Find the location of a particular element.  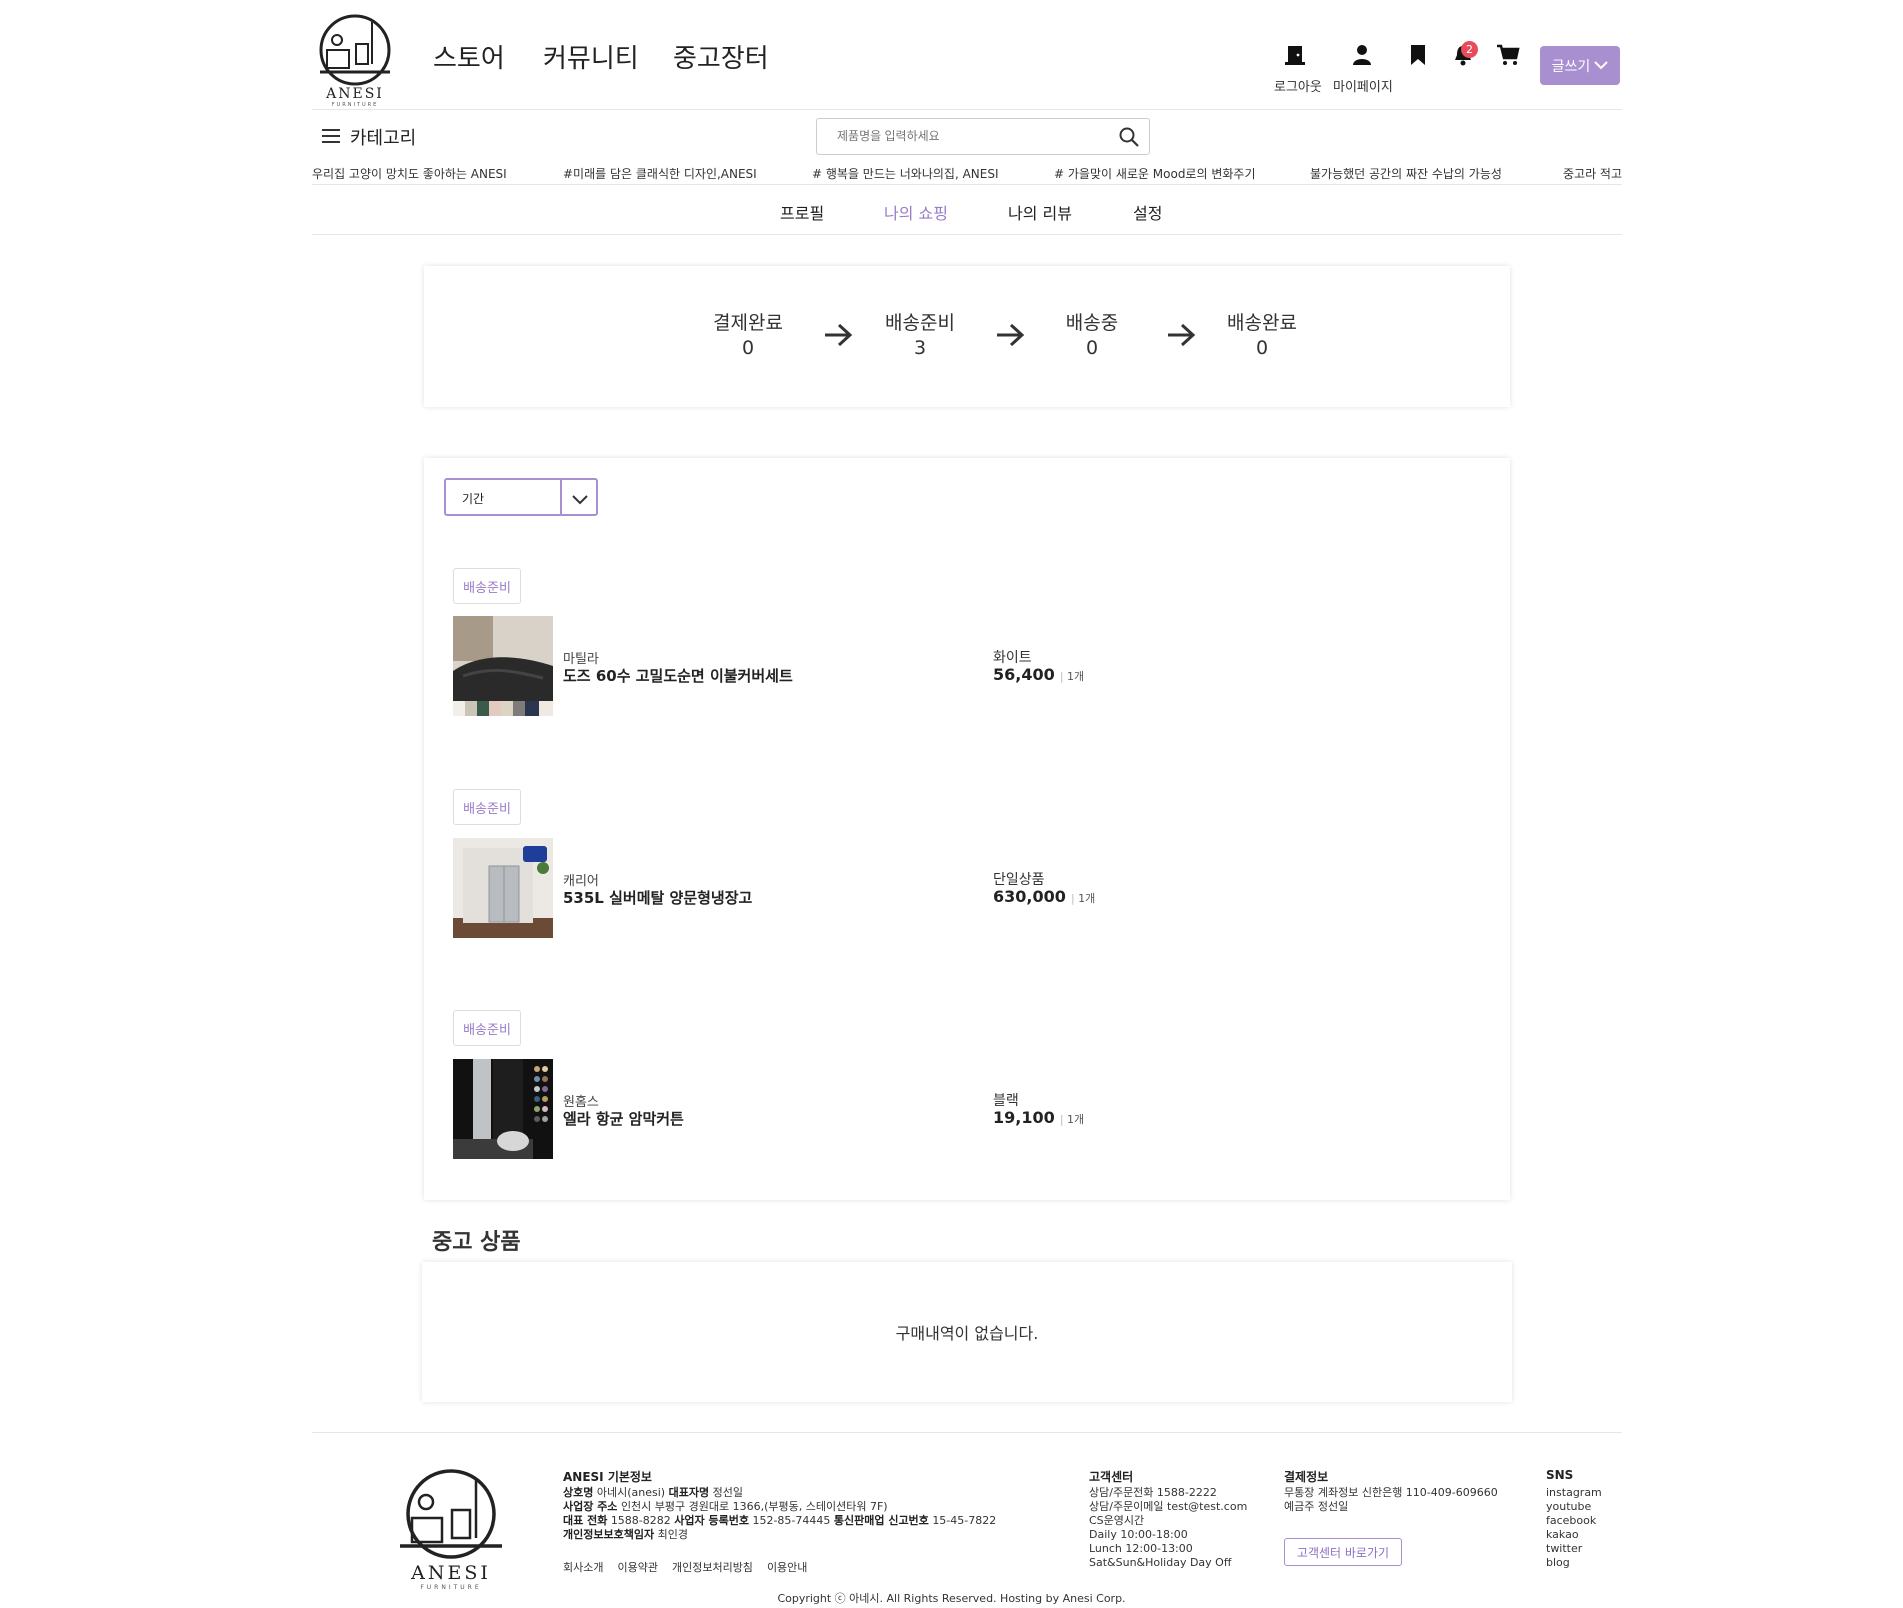

nav-used-market: 중고장터 is located at coordinates (721, 56).